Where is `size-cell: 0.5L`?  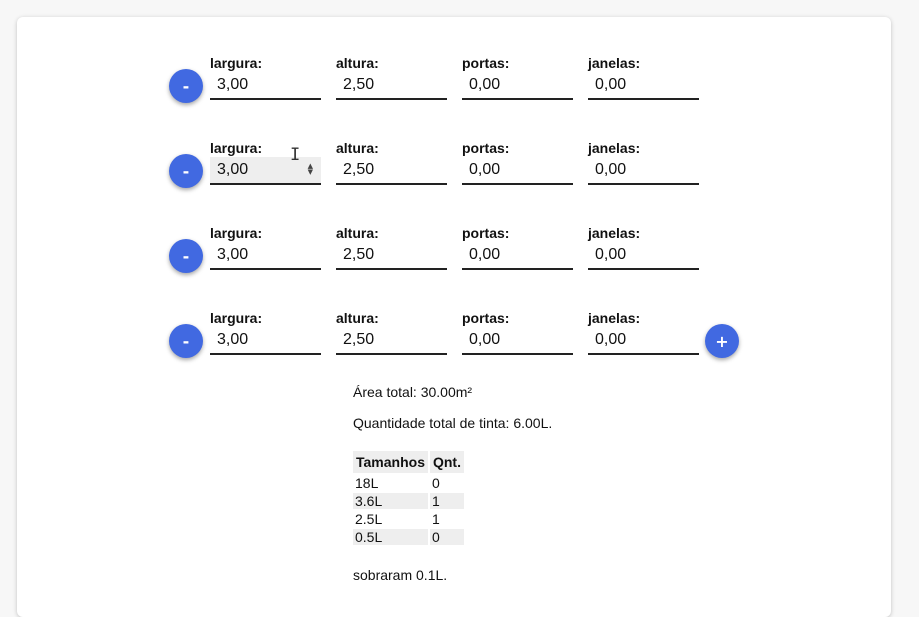 size-cell: 0.5L is located at coordinates (390, 537).